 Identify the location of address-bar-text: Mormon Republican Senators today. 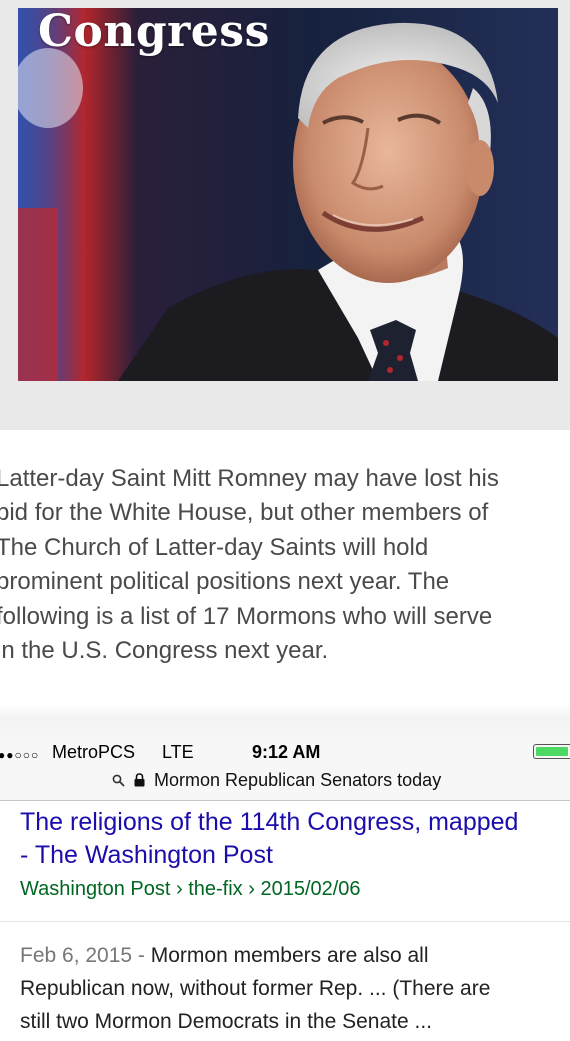
(298, 780).